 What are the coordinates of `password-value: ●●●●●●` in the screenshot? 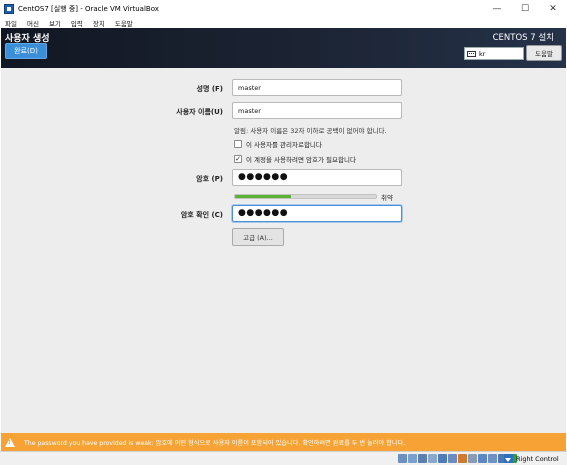 It's located at (263, 177).